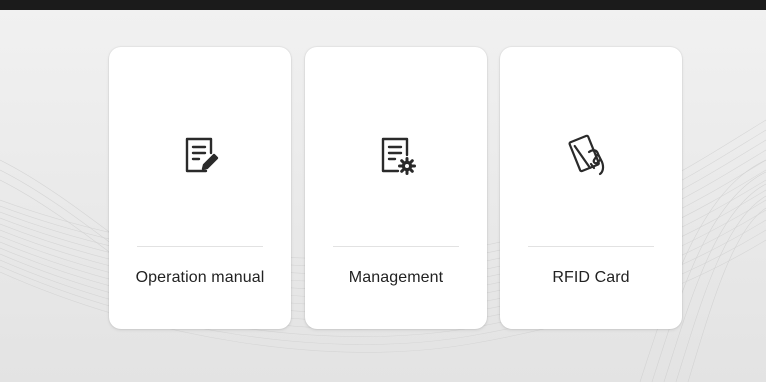  Describe the element at coordinates (591, 277) in the screenshot. I see `rfid-card-label: RFID Card` at that location.